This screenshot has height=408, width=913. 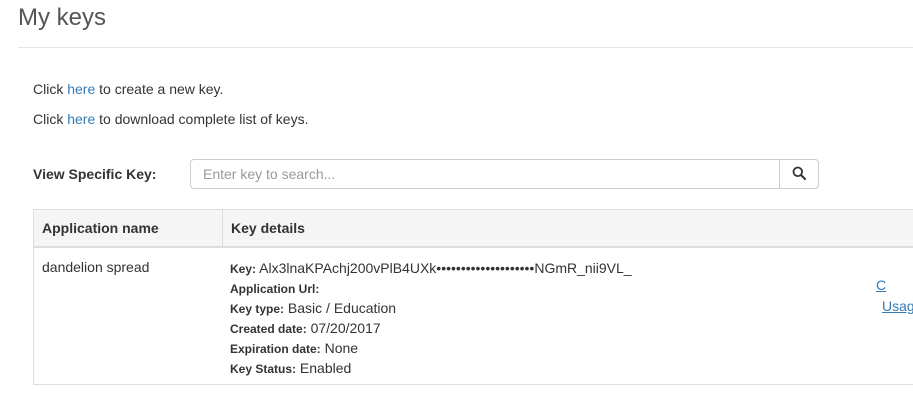 I want to click on key-type-label: Key type:, so click(x=257, y=309).